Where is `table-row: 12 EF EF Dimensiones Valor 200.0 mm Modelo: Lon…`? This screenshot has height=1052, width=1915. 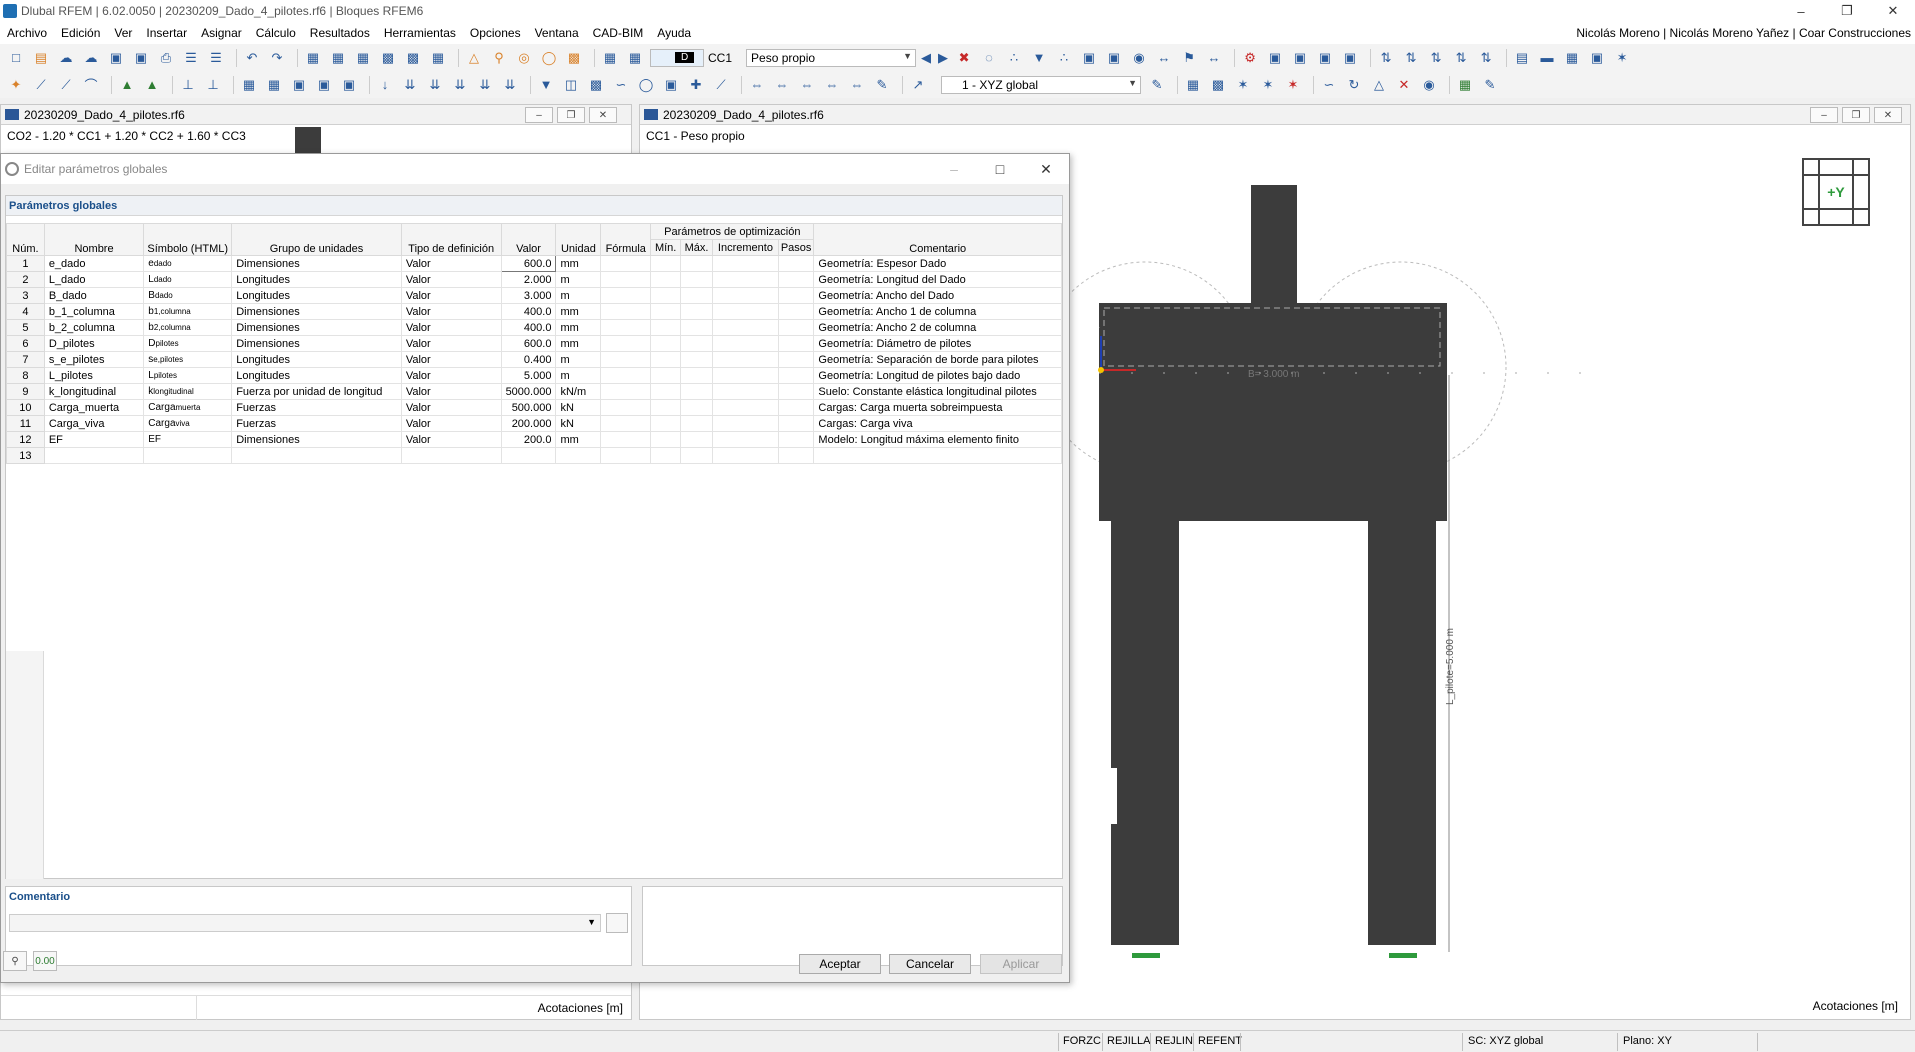
table-row: 12 EF EF Dimensiones Valor 200.0 mm Modelo: Lon… is located at coordinates (534, 439).